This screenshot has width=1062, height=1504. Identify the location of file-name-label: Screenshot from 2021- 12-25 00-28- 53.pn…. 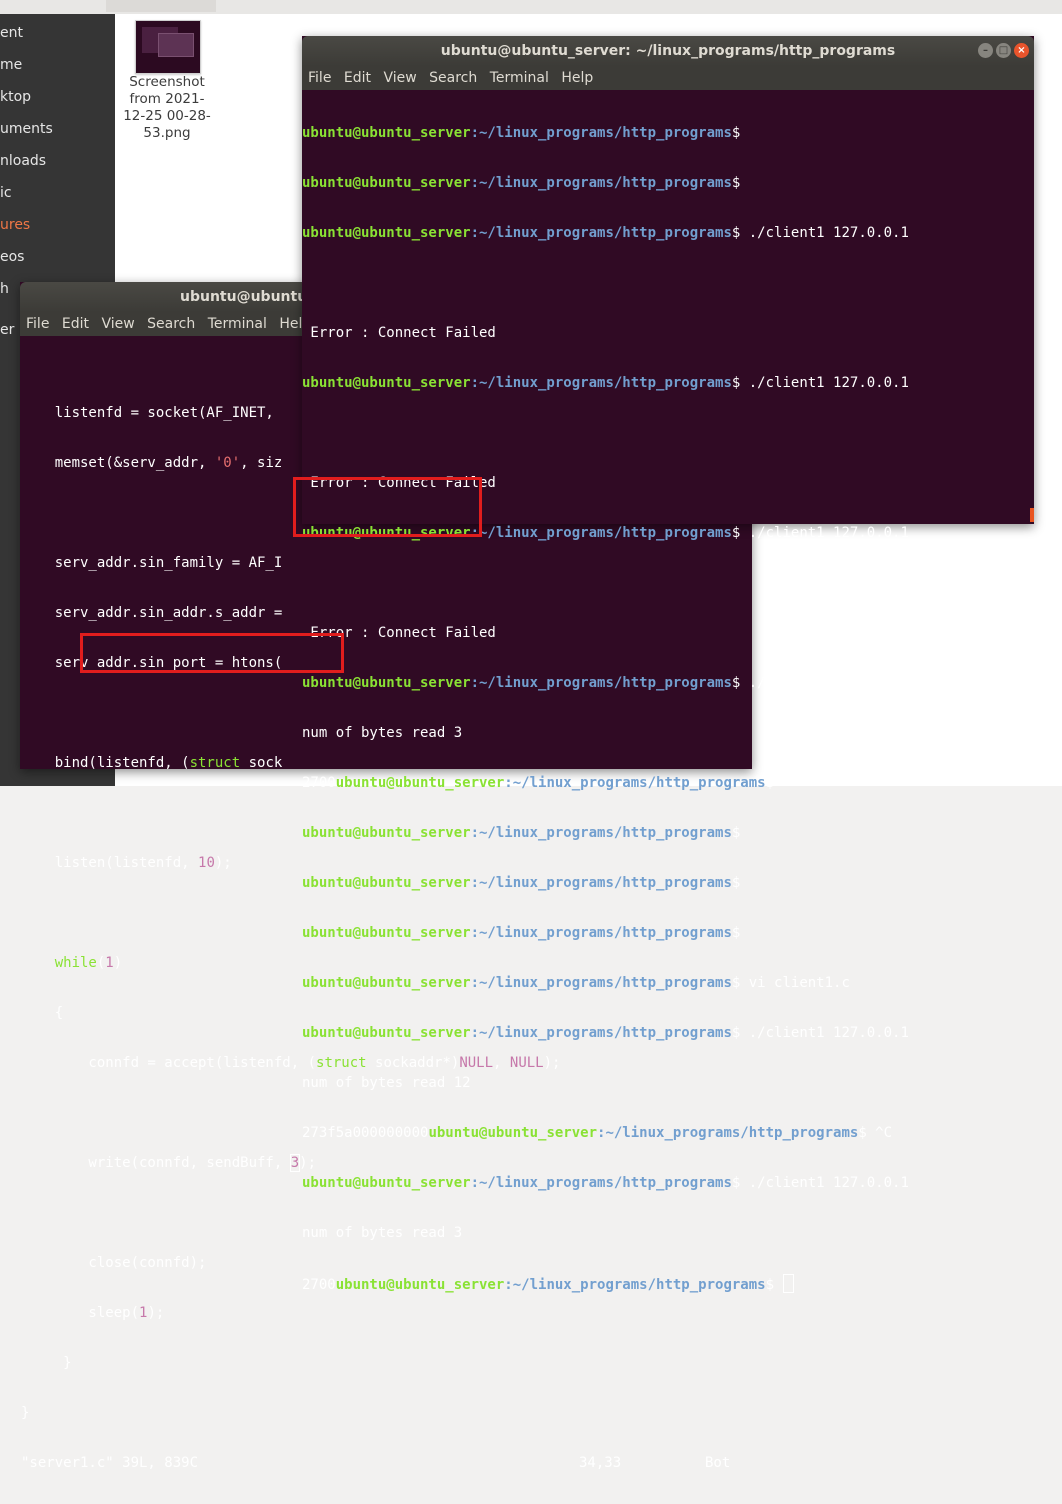
(167, 108).